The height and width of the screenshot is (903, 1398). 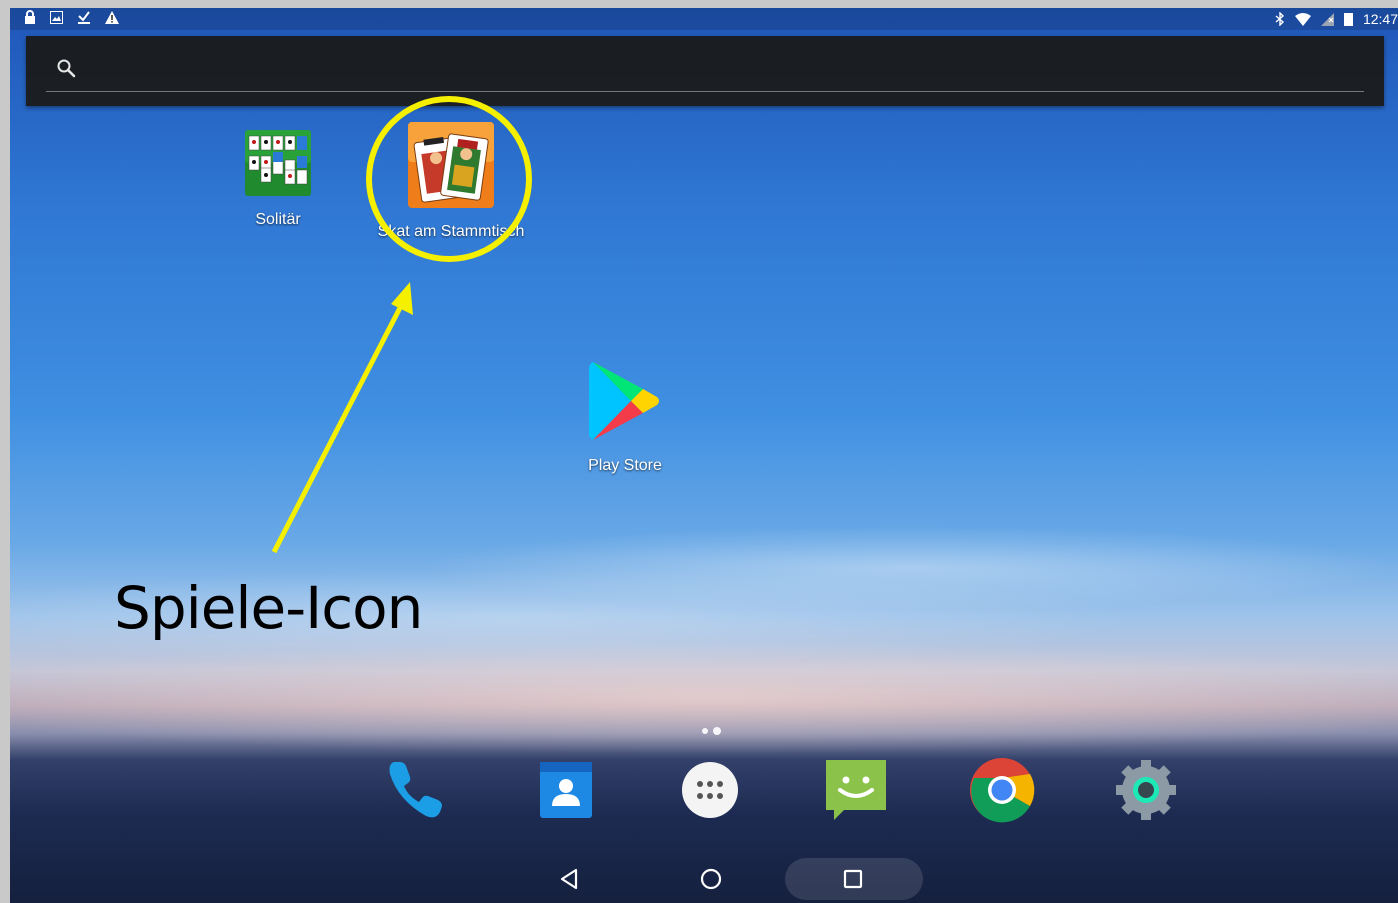 I want to click on contacts-icon, so click(x=566, y=790).